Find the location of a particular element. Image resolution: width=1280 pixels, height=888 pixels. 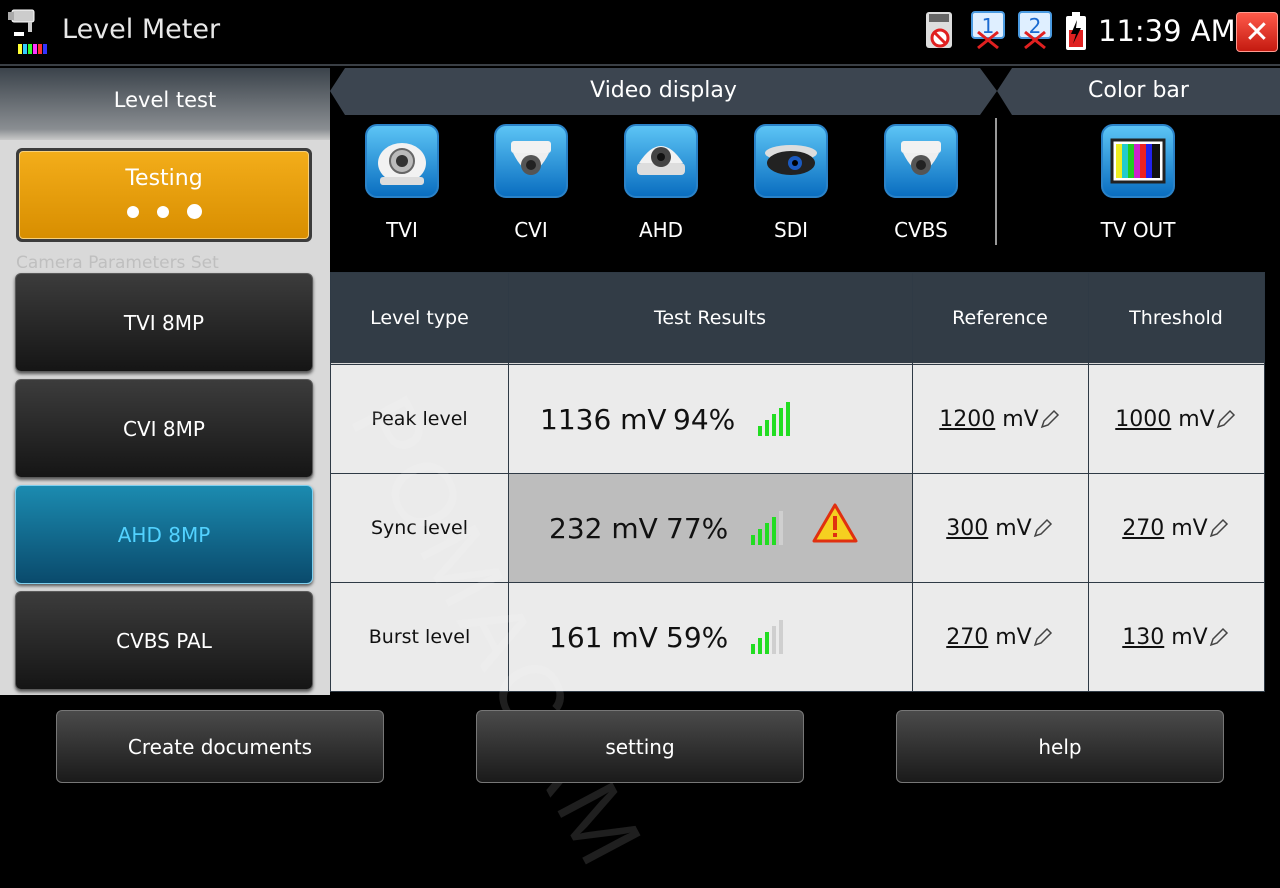

table-row-burst-result: 161 mV 59% is located at coordinates (710, 636).